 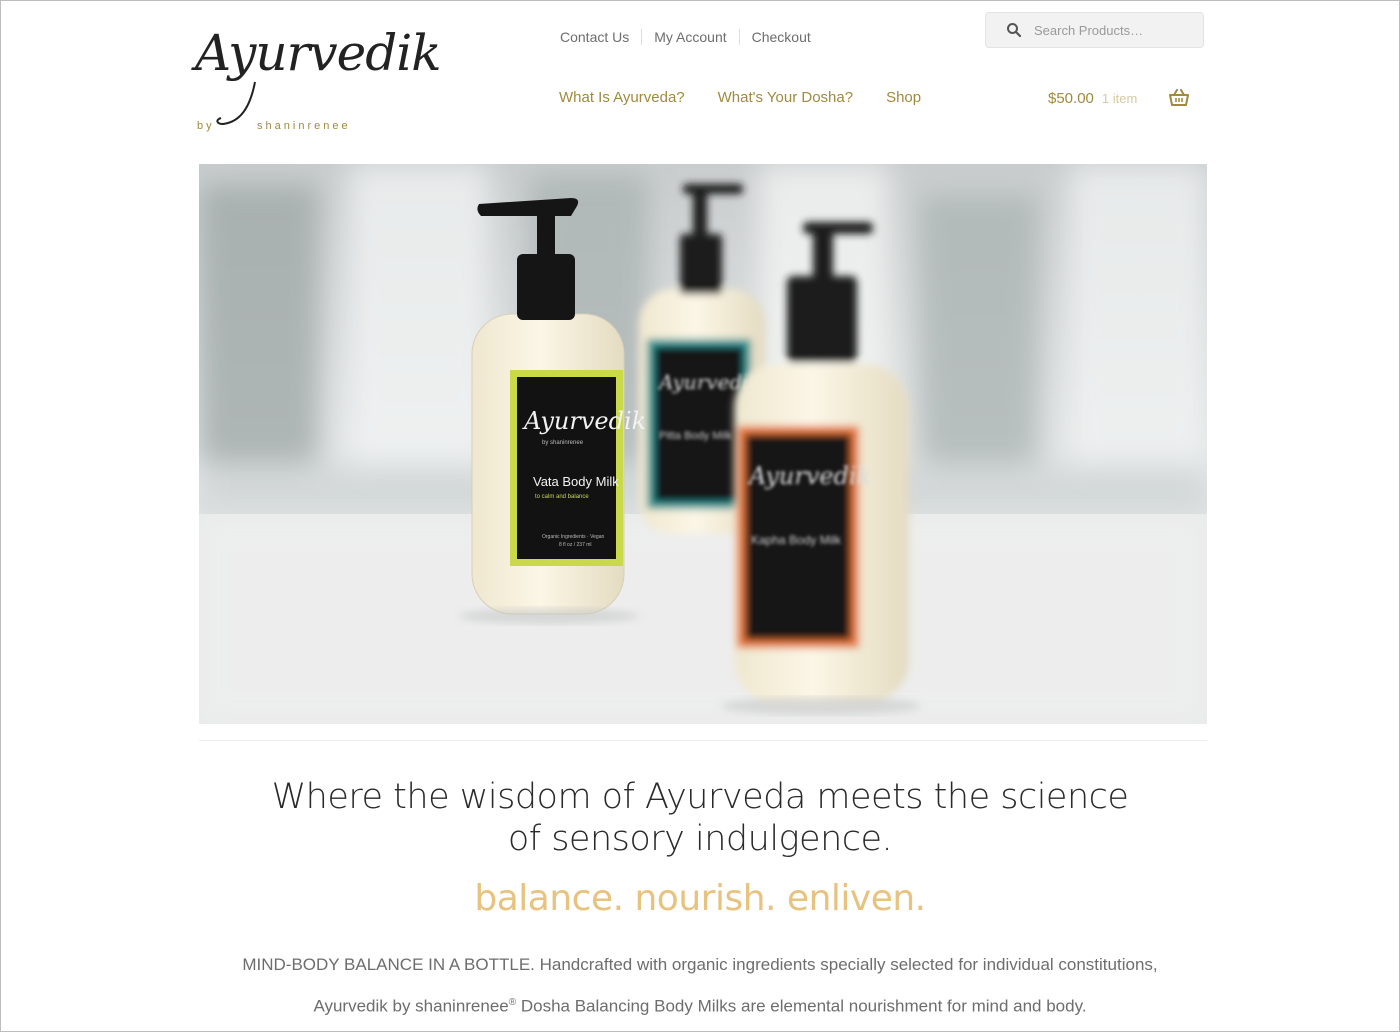 What do you see at coordinates (796, 540) in the screenshot?
I see `bottle-right-product: Kapha Body Milk` at bounding box center [796, 540].